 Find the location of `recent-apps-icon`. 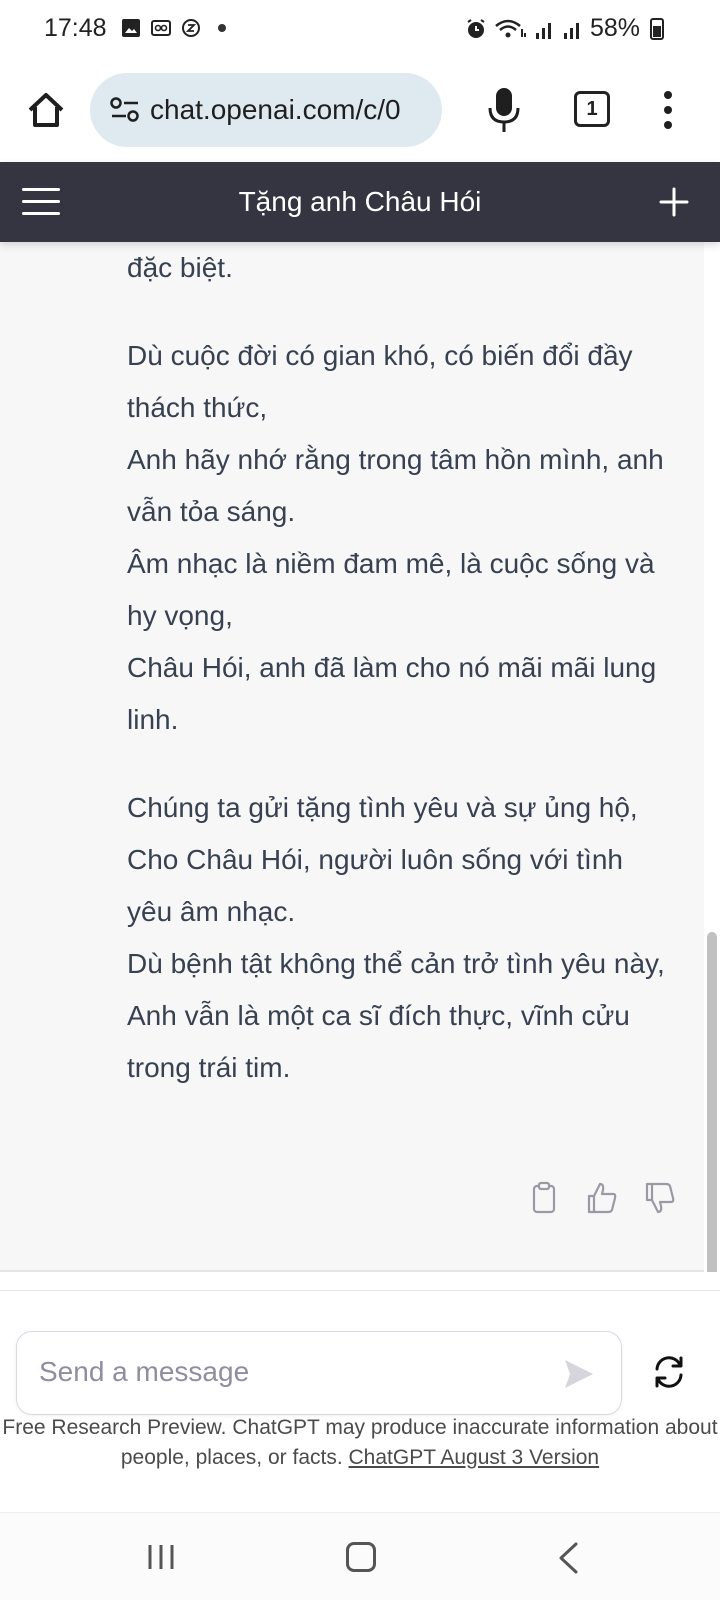

recent-apps-icon is located at coordinates (161, 1557).